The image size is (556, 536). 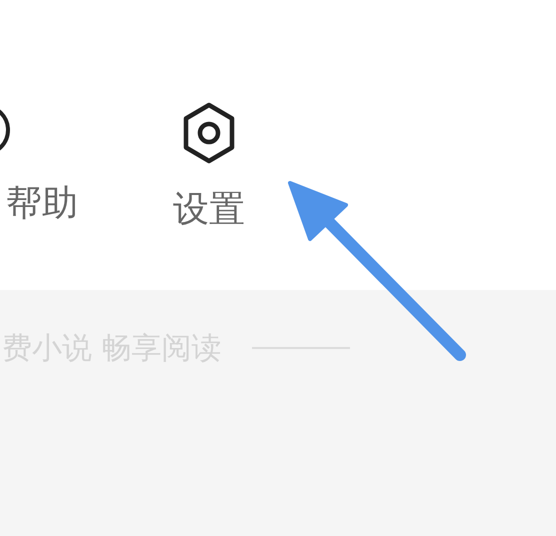 I want to click on menu-label: 帮助, so click(x=42, y=204).